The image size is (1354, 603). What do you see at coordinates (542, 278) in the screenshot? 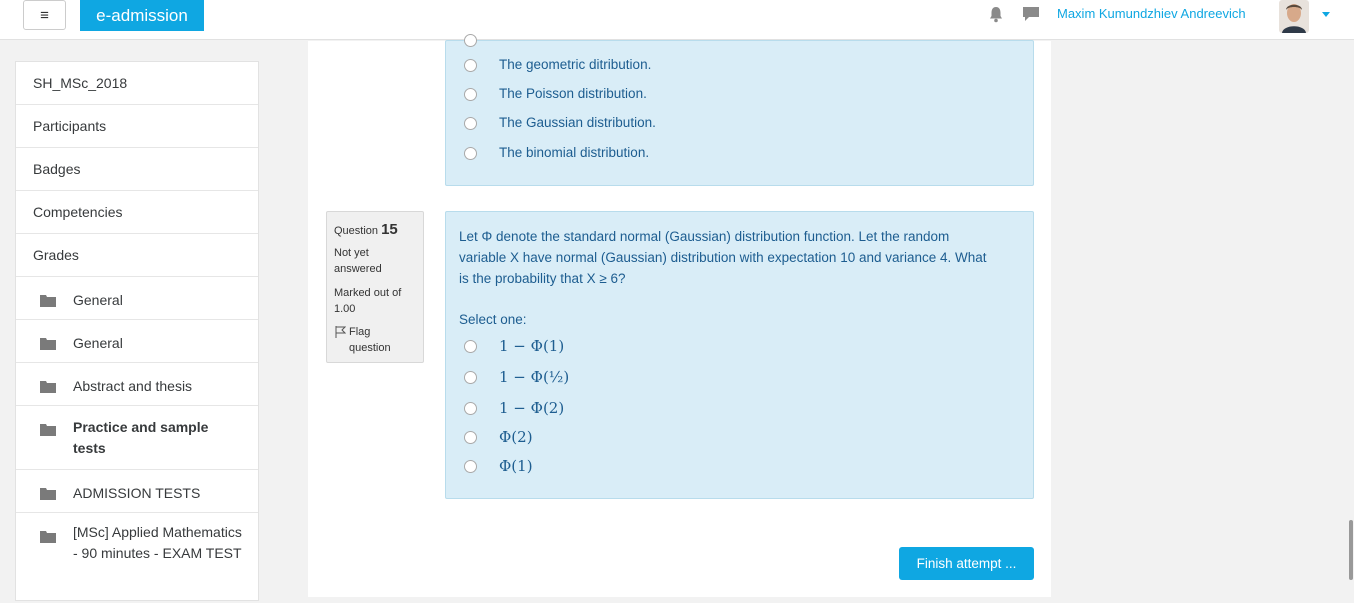
I see `question-text-line-3: is the probability that X ≥ 6?` at bounding box center [542, 278].